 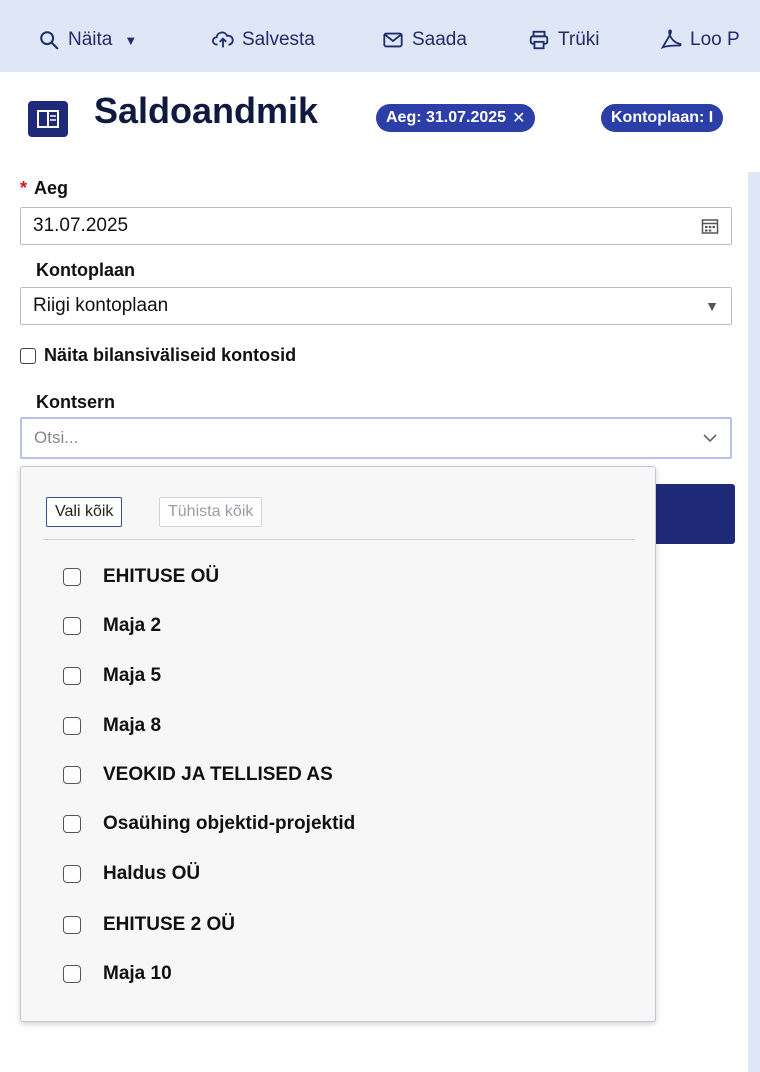 I want to click on list-item: Osaühing objektid-projektid, so click(x=209, y=824).